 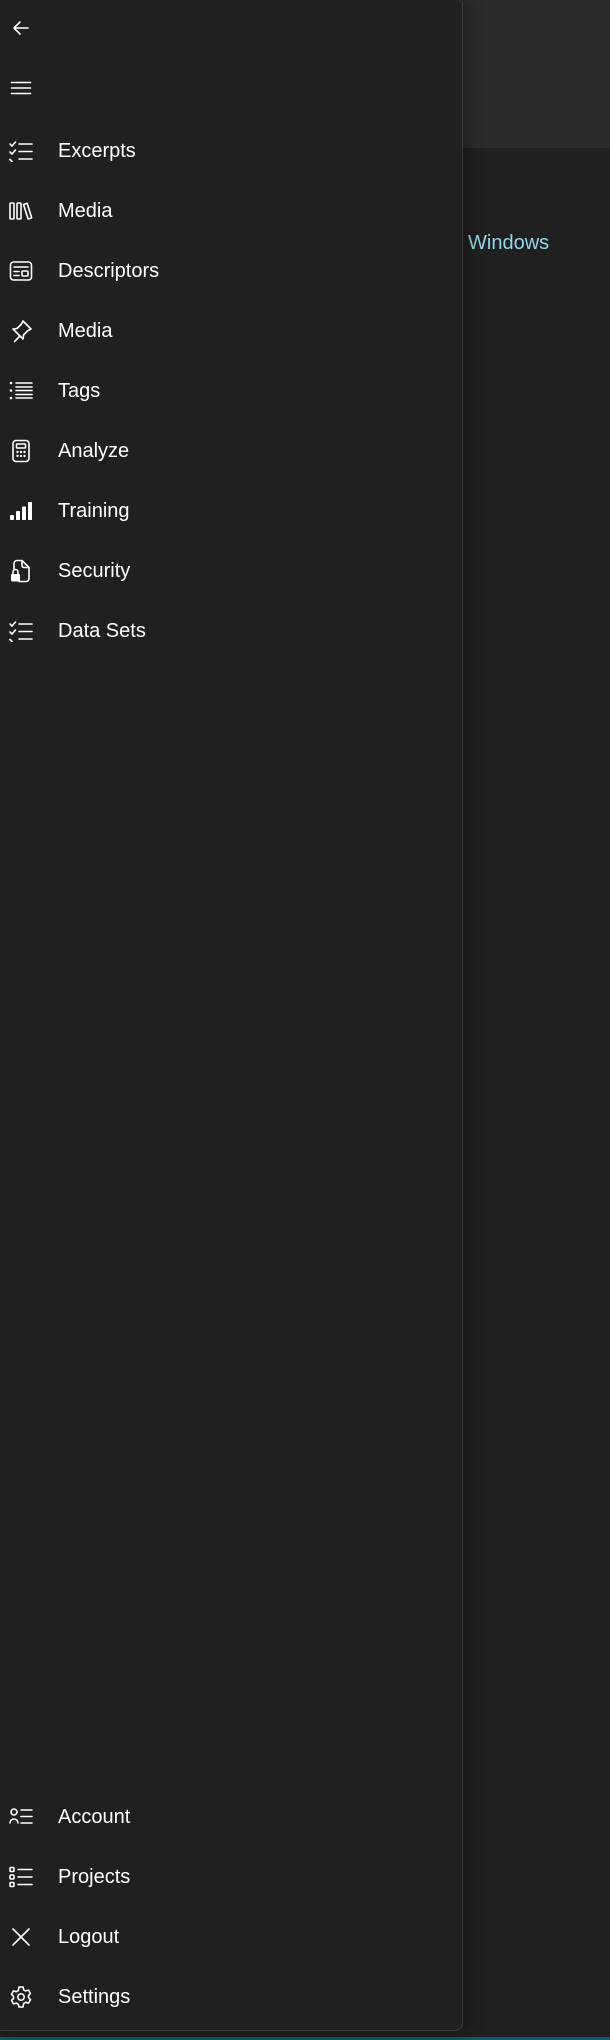 What do you see at coordinates (21, 511) in the screenshot?
I see `signal-bars-icon` at bounding box center [21, 511].